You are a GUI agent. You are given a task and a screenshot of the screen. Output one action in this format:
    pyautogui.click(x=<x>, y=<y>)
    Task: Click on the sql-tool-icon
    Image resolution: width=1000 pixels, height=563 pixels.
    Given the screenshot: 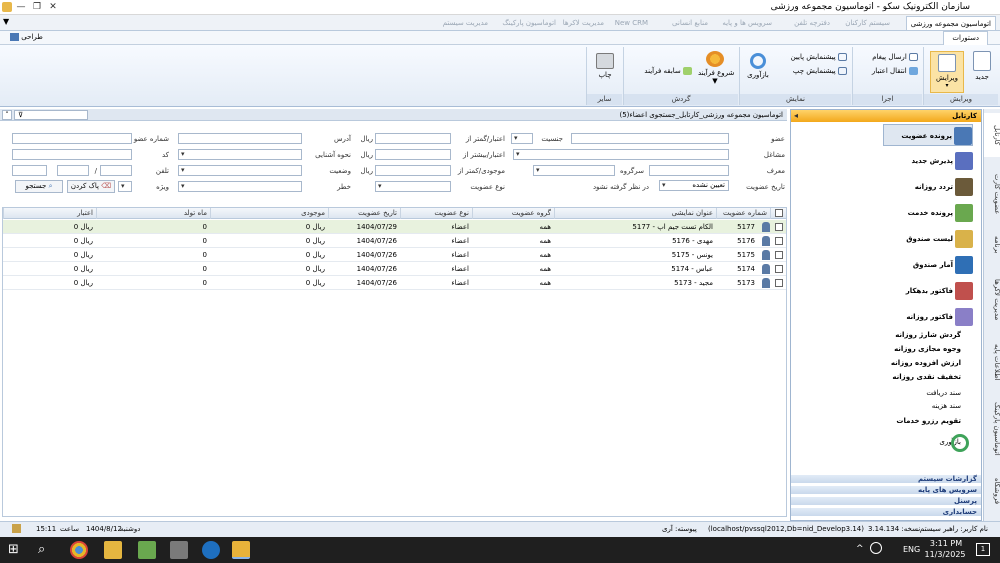 What is the action you would take?
    pyautogui.click(x=147, y=550)
    